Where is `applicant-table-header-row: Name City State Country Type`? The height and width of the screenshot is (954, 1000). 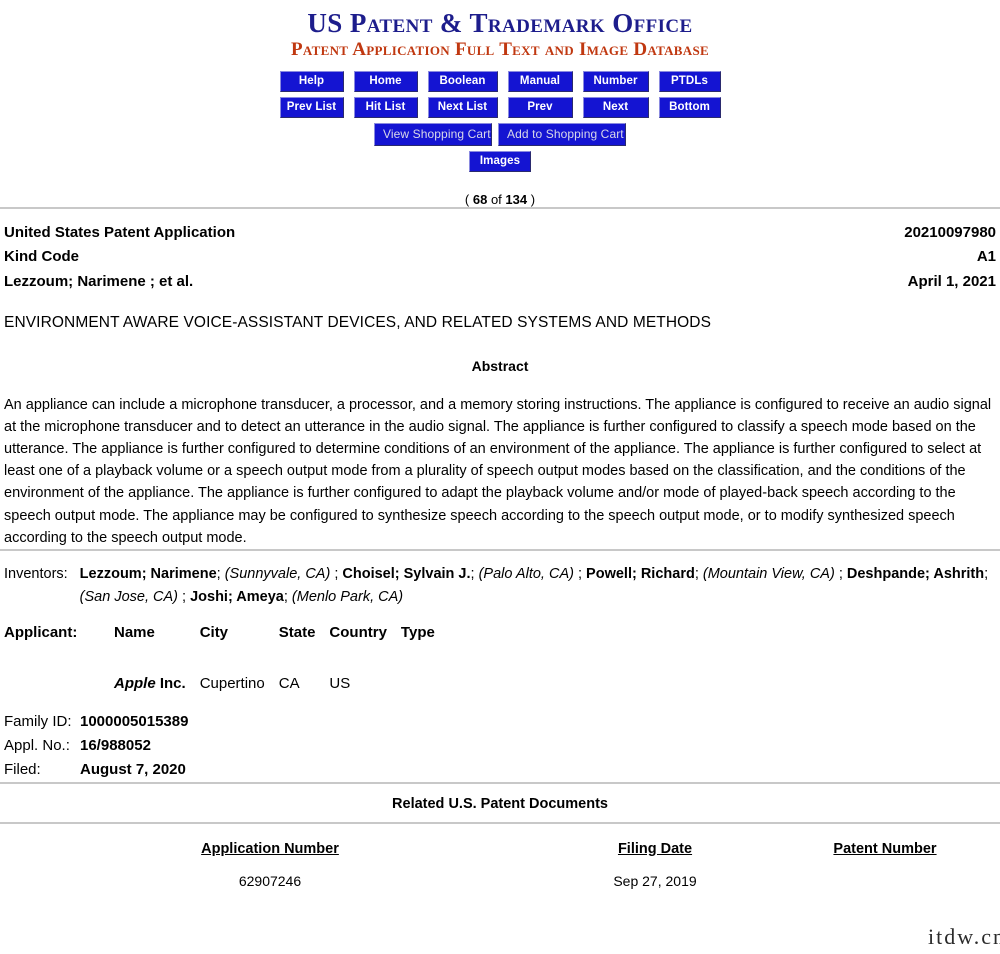
applicant-table-header-row: Name City State Country Type is located at coordinates (281, 632).